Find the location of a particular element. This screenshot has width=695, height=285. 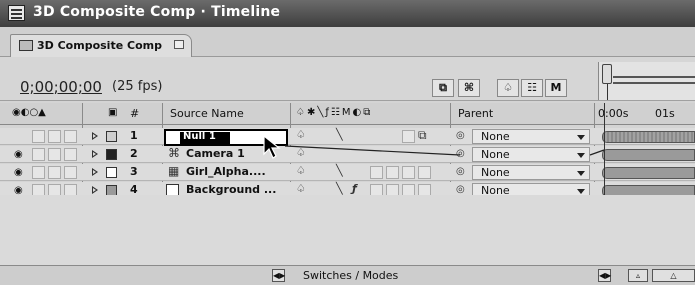

expand-collapse-icon: ◀▶ is located at coordinates (278, 275).